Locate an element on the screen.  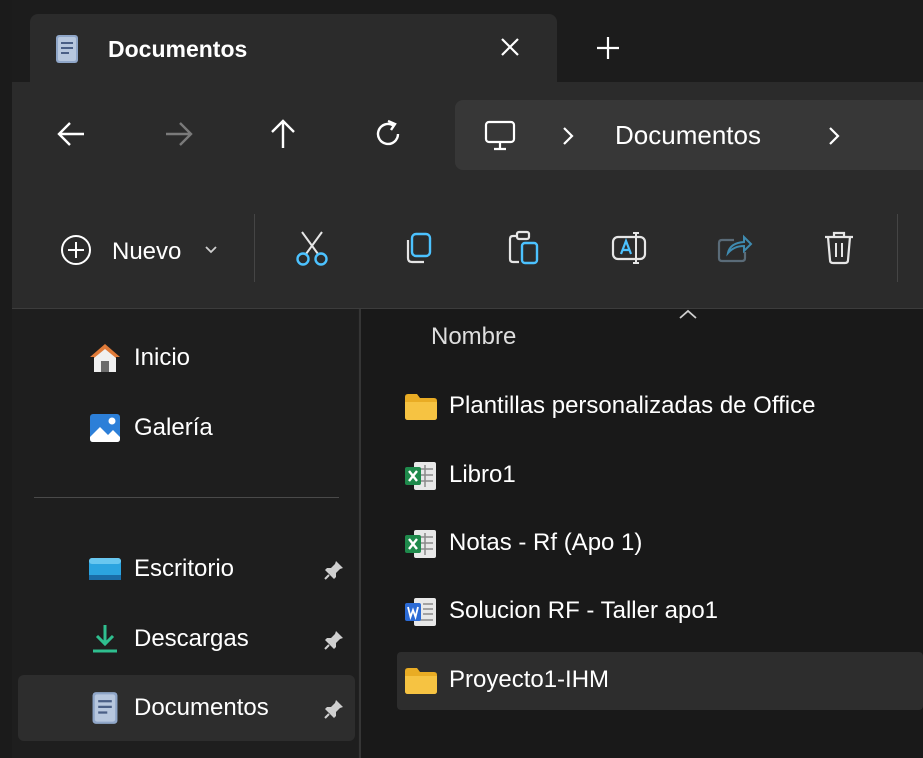
address-bar: Documentos is located at coordinates (689, 135).